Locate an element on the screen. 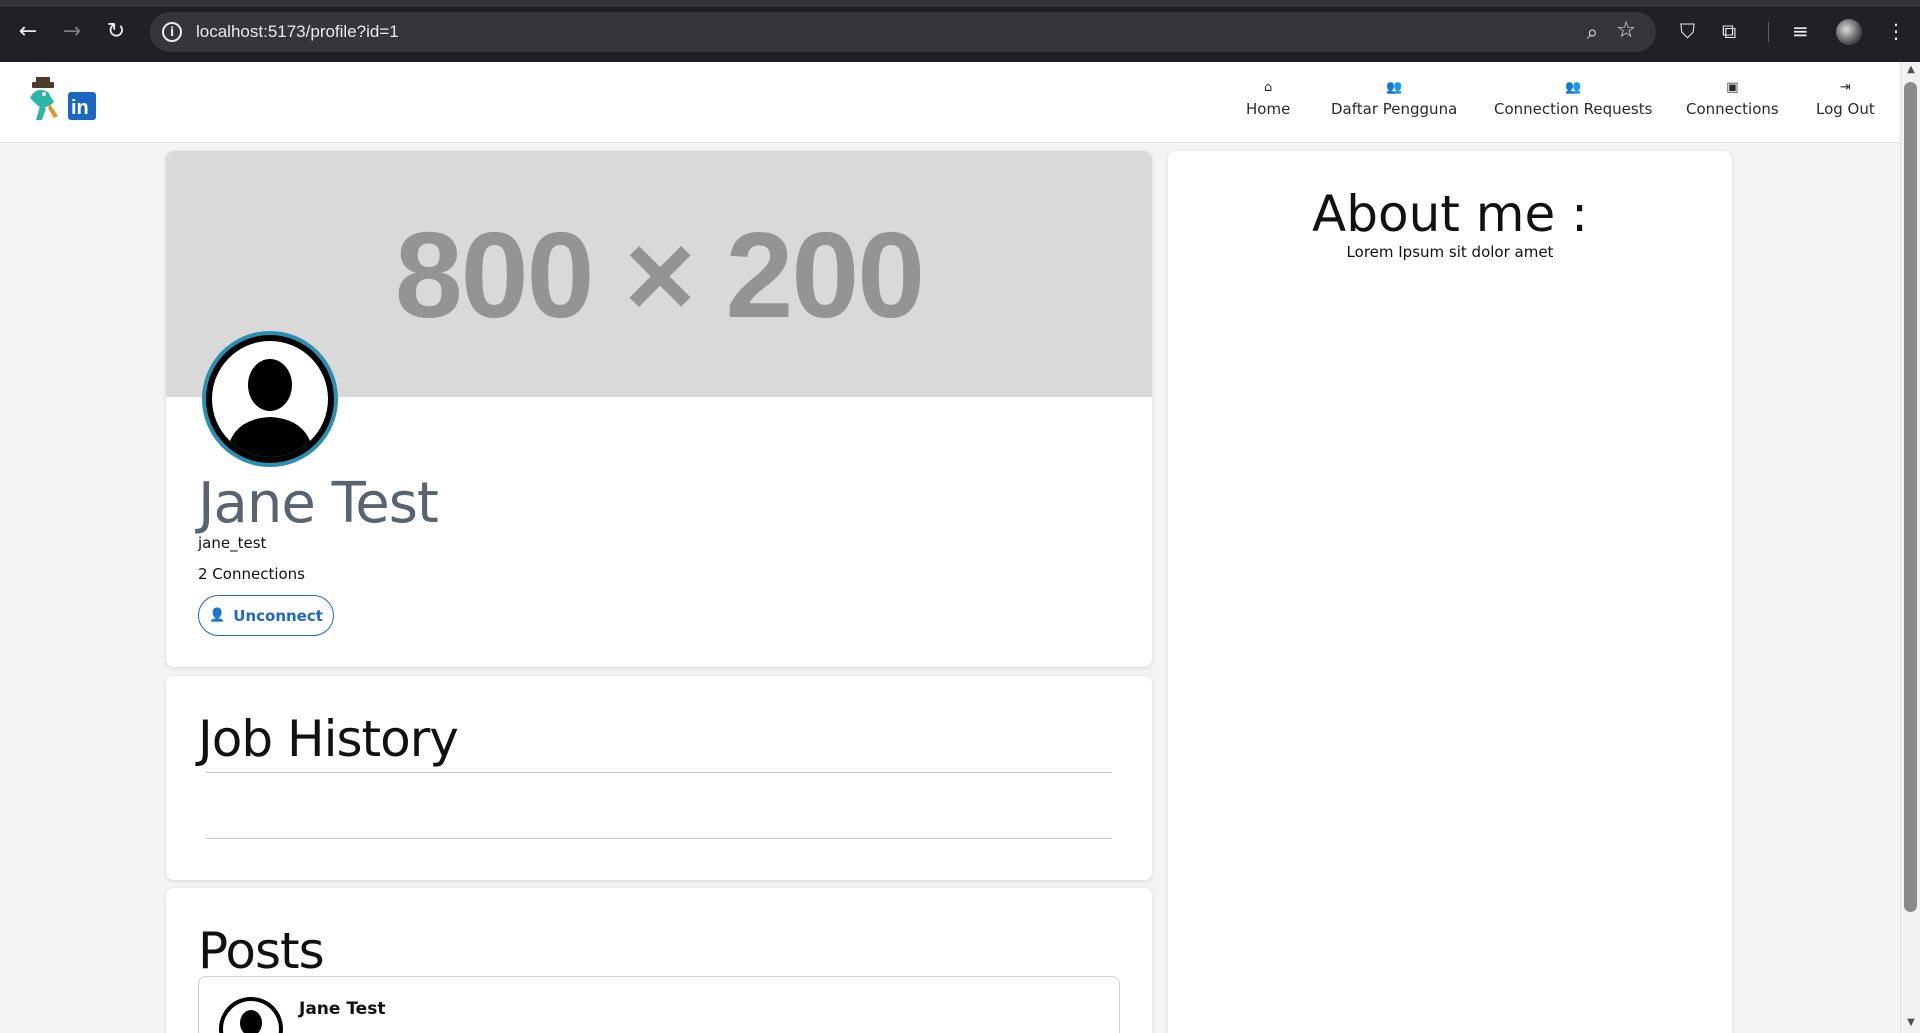  post-avatar is located at coordinates (251, 1015).